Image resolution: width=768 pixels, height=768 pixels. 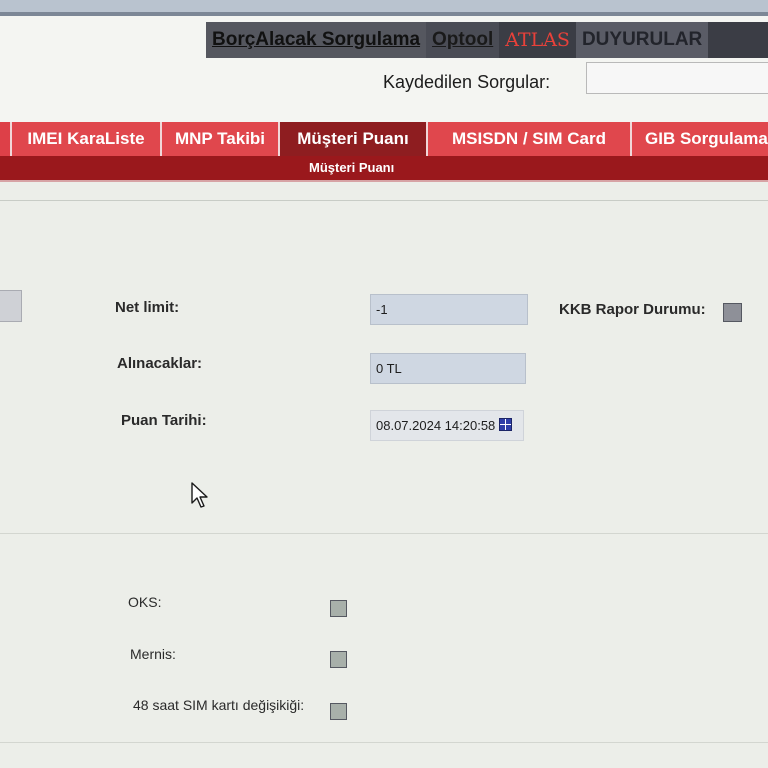 I want to click on sub-nav: Müşteri Puanı, so click(x=384, y=169).